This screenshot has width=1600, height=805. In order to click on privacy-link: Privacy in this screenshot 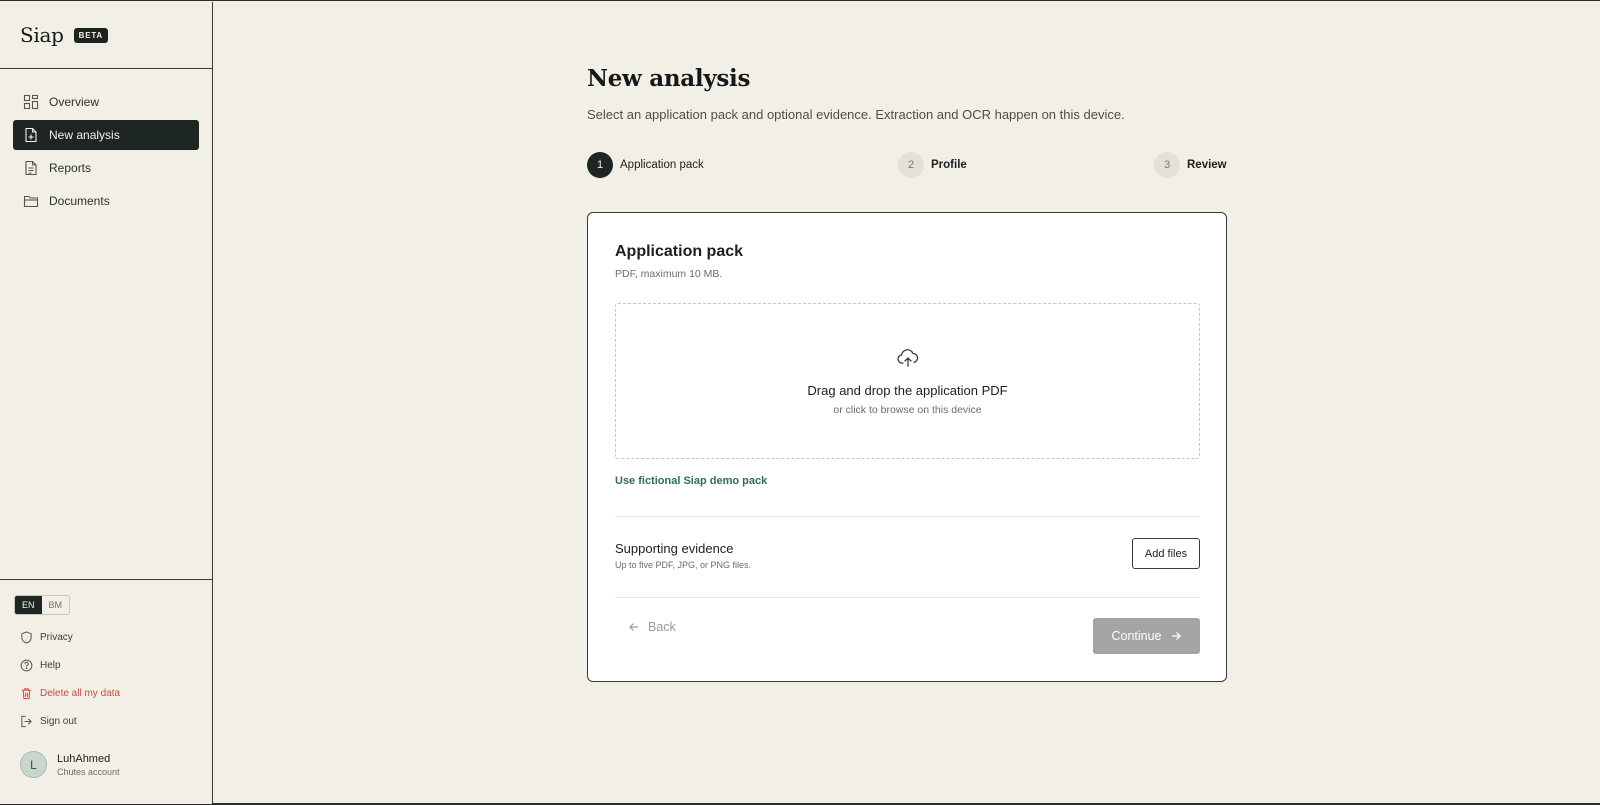, I will do `click(106, 637)`.